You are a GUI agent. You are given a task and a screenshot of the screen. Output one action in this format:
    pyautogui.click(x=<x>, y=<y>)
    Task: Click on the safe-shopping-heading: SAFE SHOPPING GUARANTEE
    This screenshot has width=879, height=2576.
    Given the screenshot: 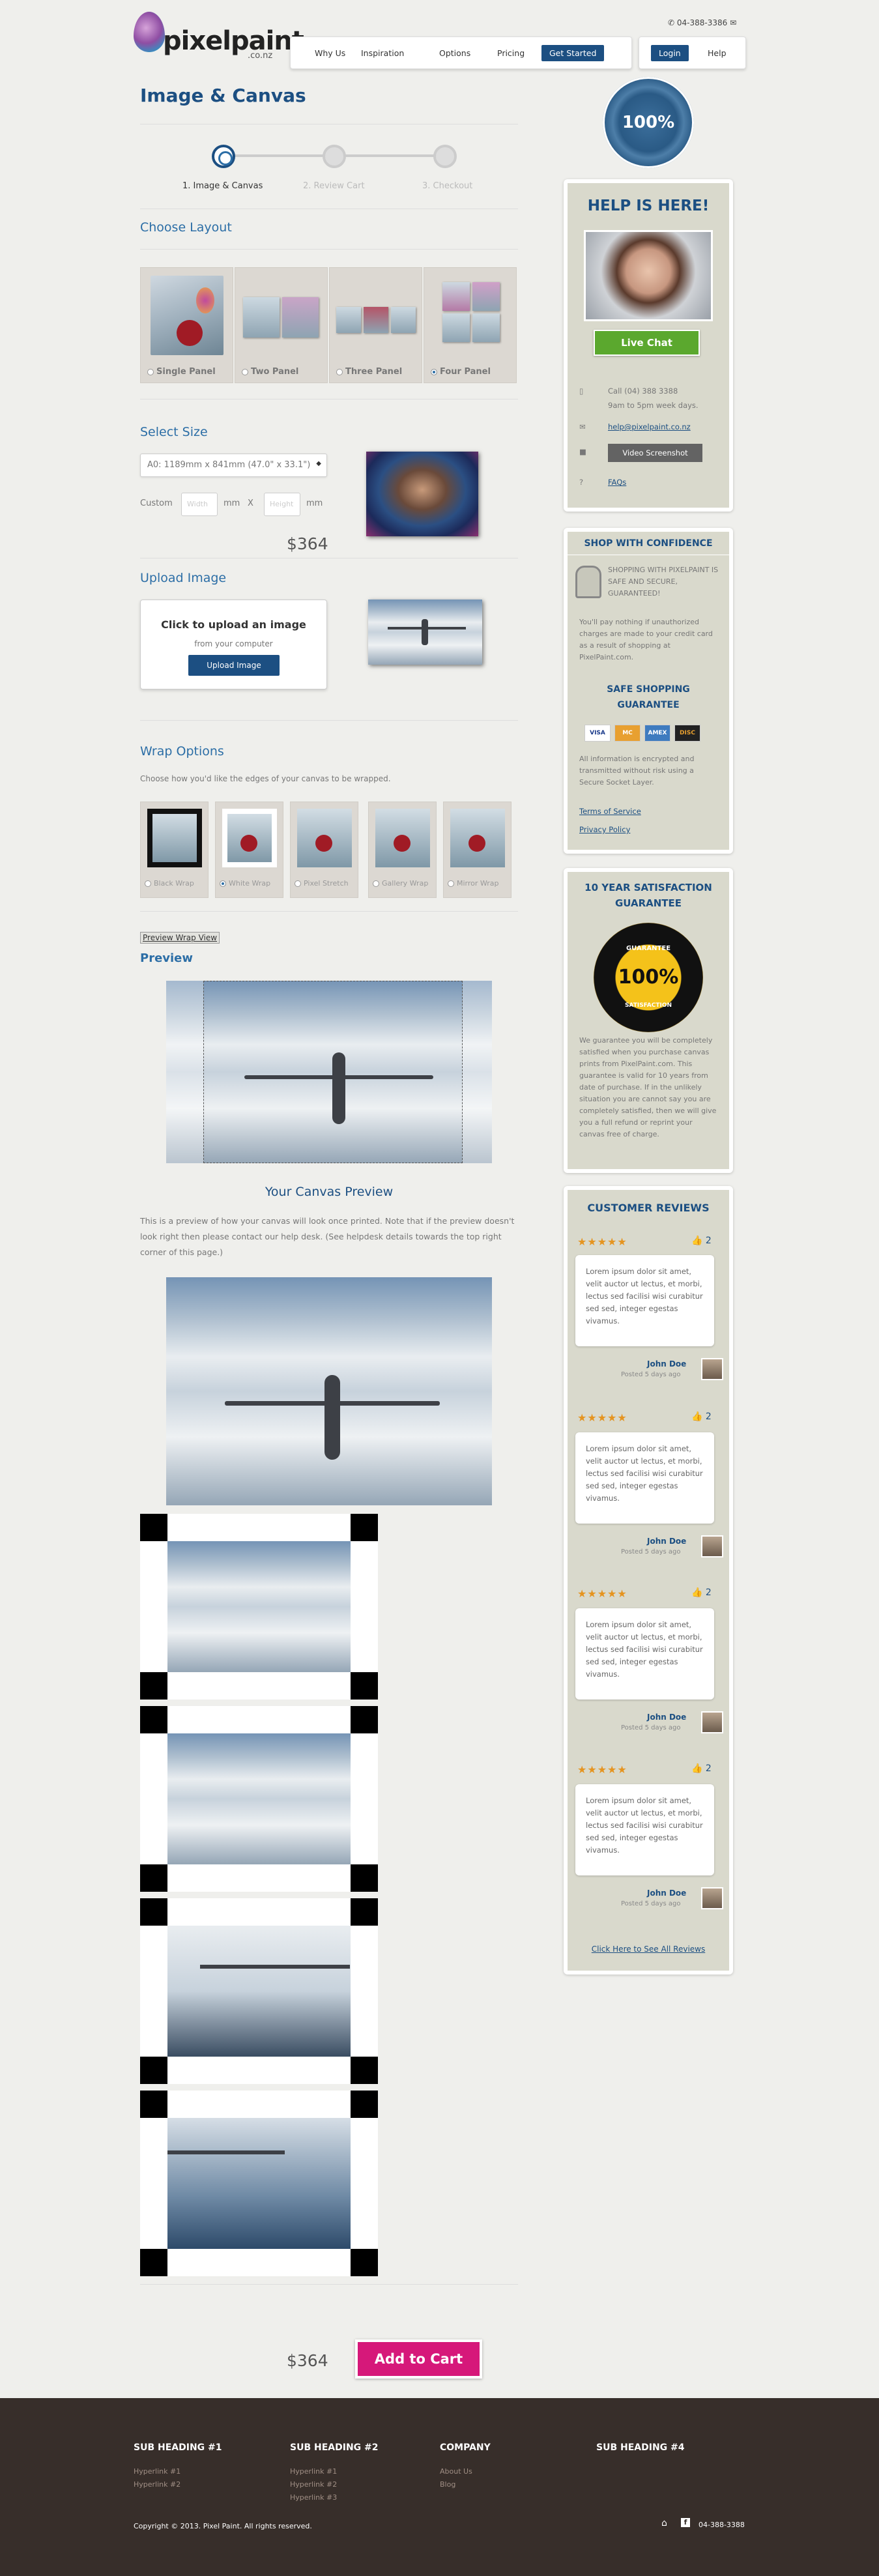 What is the action you would take?
    pyautogui.click(x=648, y=697)
    